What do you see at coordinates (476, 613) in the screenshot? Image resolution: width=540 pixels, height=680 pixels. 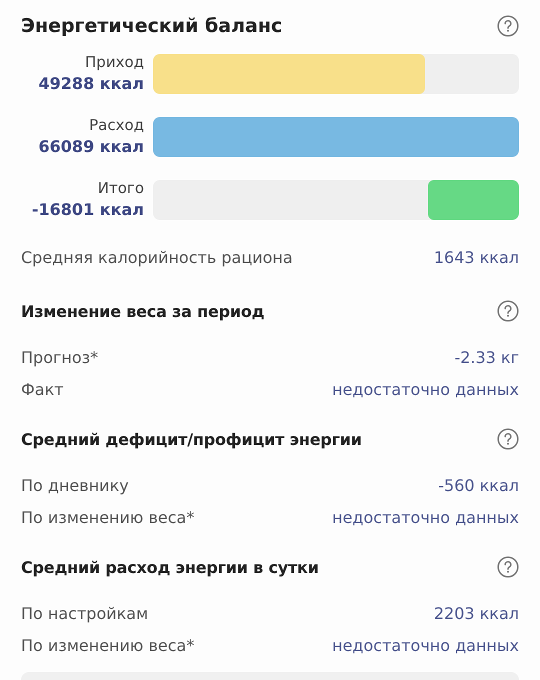 I see `row-value: 2203 ккал` at bounding box center [476, 613].